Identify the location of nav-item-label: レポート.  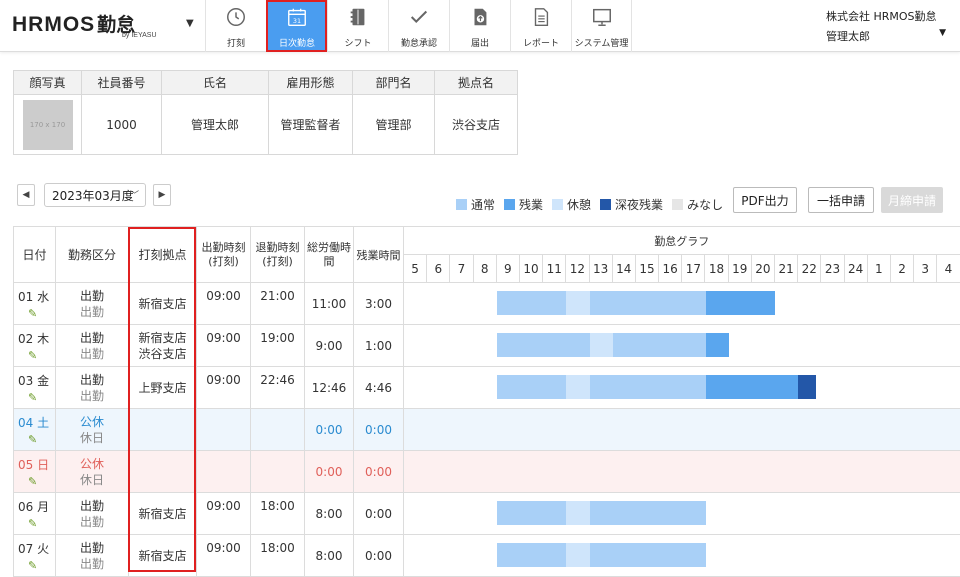
(541, 42).